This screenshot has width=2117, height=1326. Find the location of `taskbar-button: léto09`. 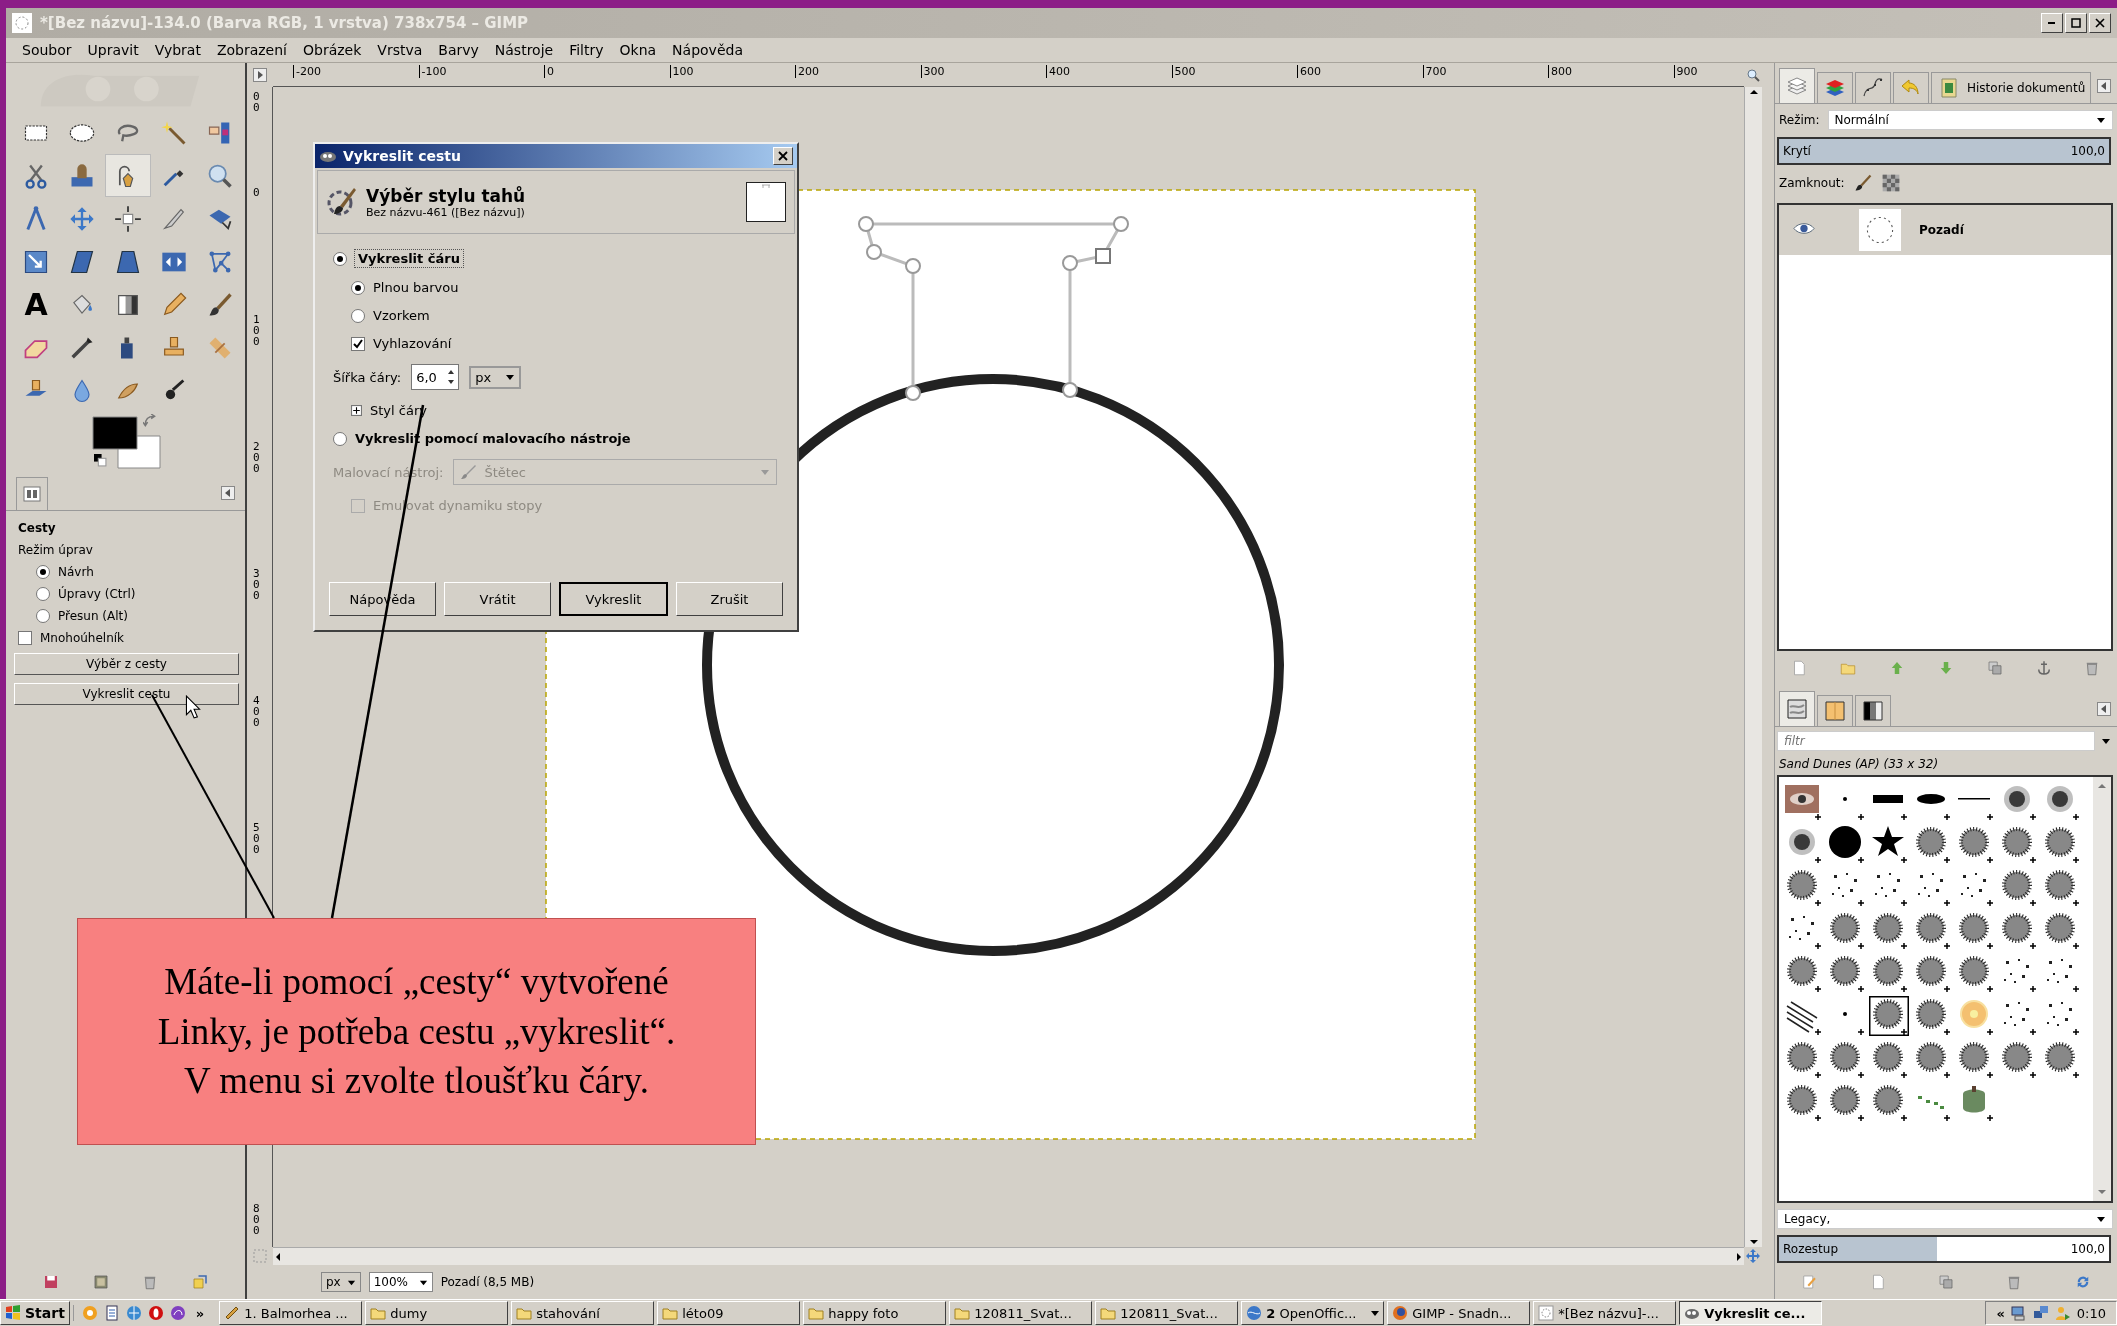

taskbar-button: léto09 is located at coordinates (729, 1313).